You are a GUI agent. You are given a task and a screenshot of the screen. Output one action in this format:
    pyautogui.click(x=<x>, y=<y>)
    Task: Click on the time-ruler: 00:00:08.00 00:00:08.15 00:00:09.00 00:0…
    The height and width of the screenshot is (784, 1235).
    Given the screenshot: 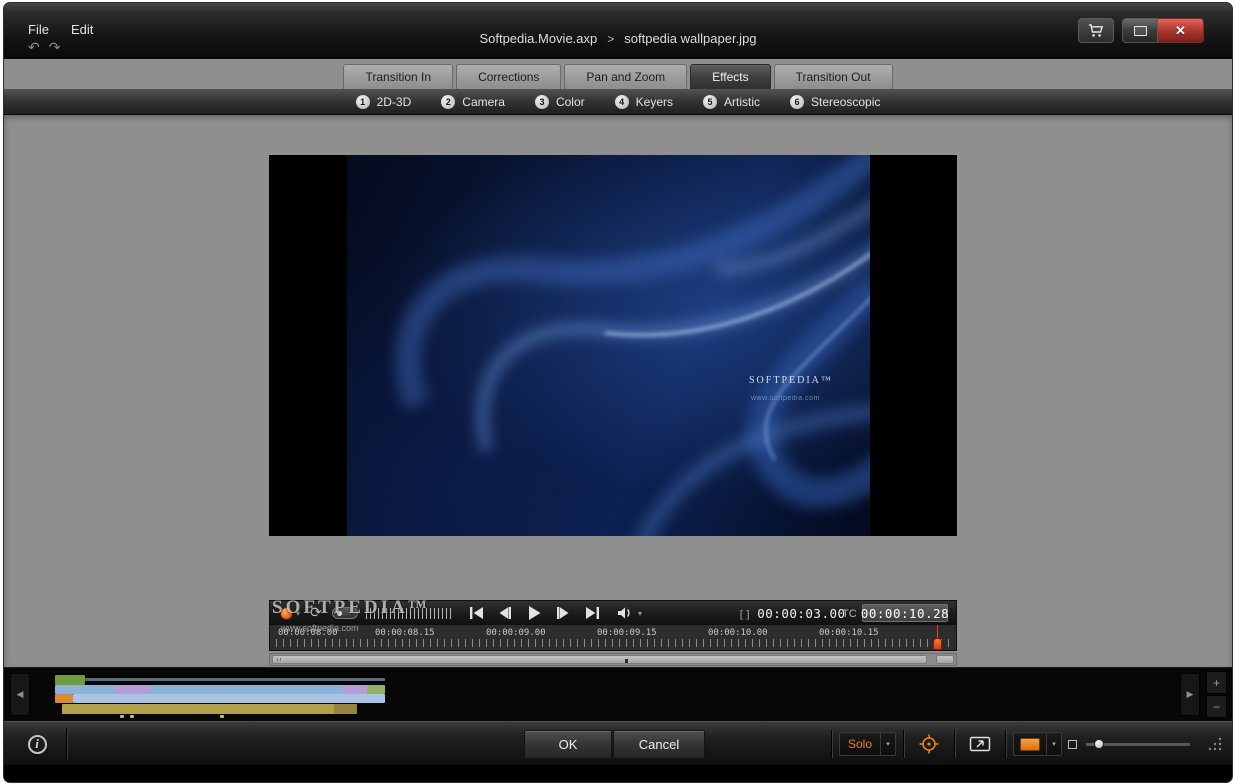 What is the action you would take?
    pyautogui.click(x=613, y=638)
    